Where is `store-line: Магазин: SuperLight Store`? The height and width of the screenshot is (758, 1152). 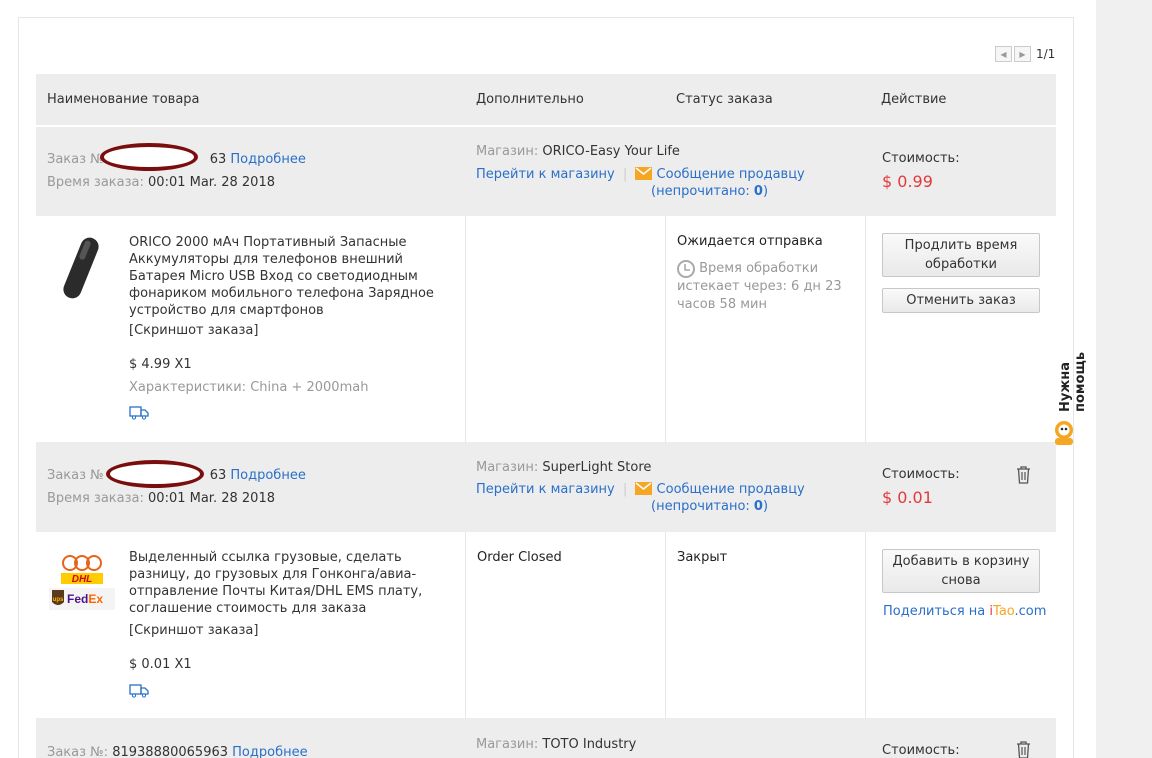
store-line: Магазин: SuperLight Store is located at coordinates (564, 467).